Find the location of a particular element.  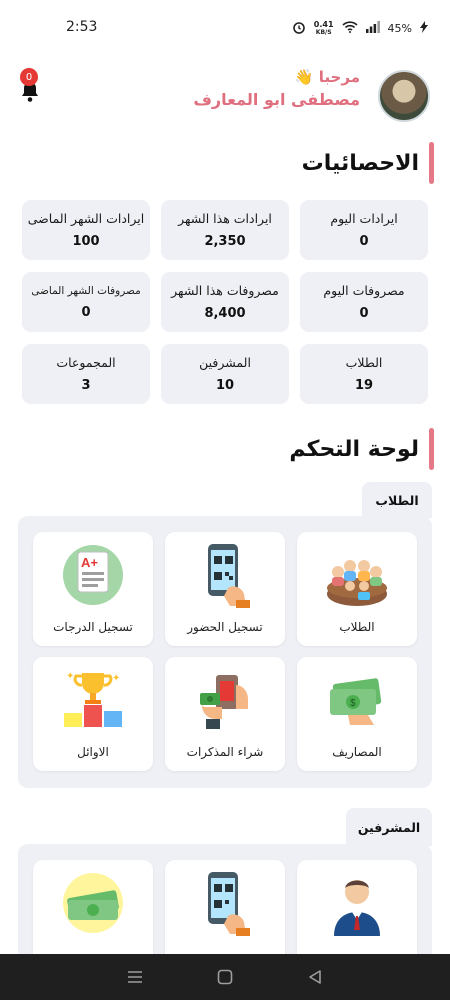

tile-label: تسجيل الدرجات is located at coordinates (93, 627).